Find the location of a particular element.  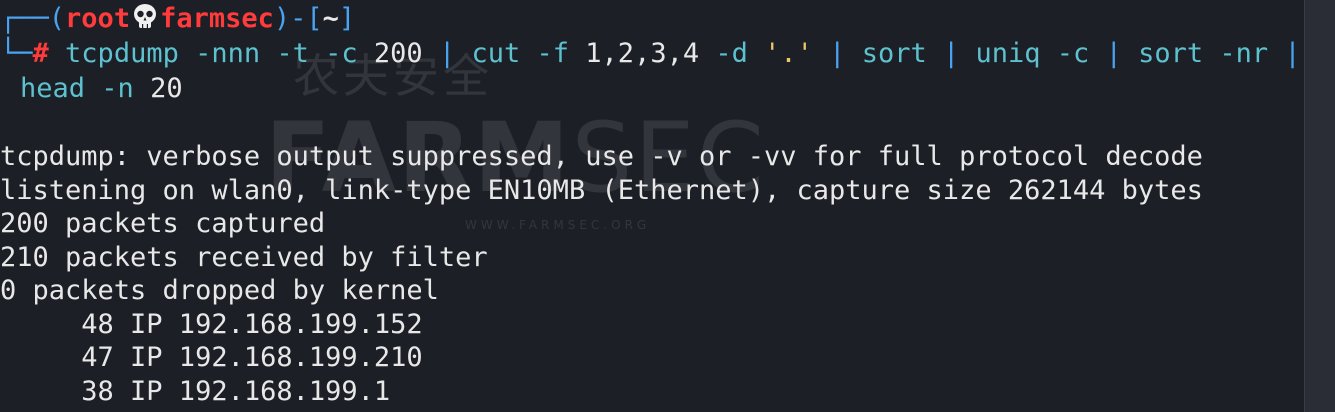

command-token-cmd: tcpdump is located at coordinates (122, 53).